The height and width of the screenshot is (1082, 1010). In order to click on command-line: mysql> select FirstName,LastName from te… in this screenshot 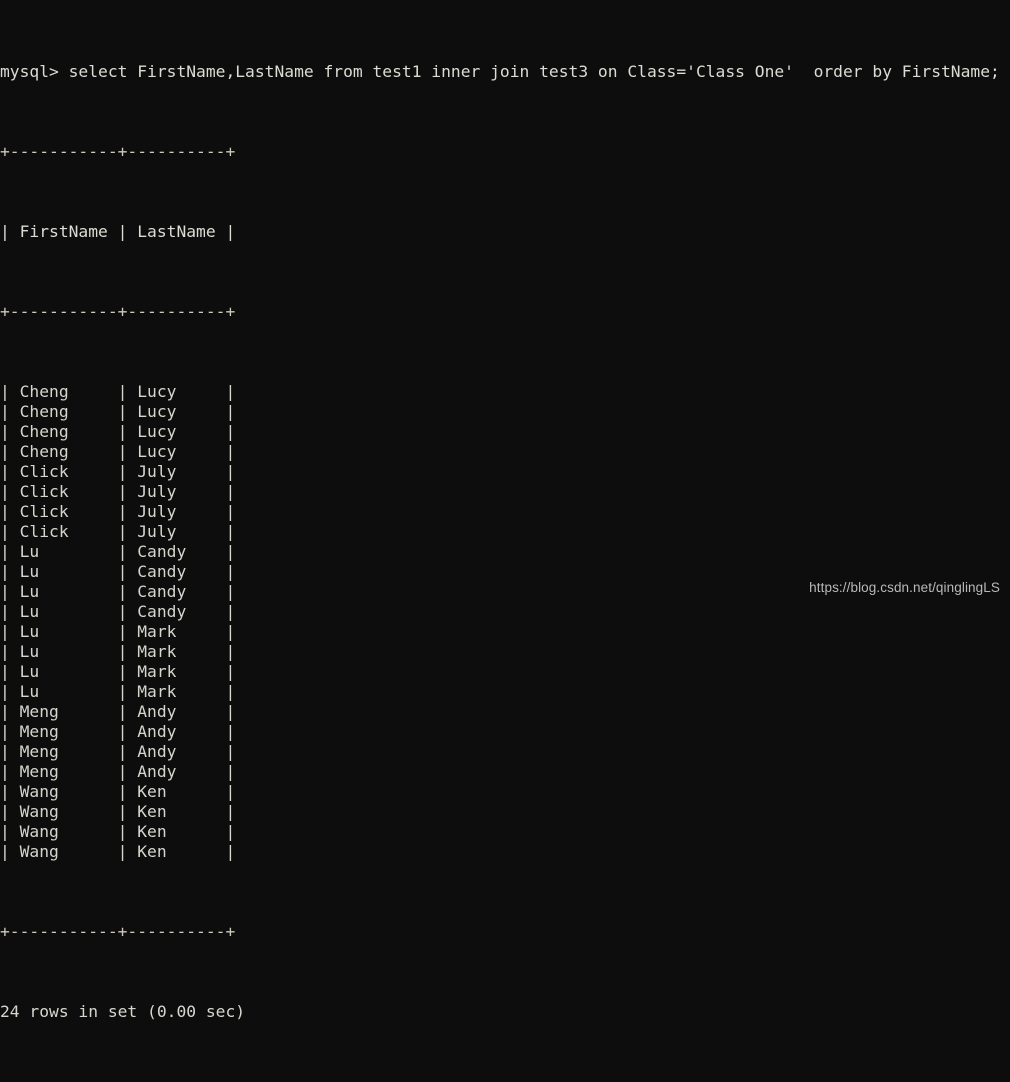, I will do `click(500, 71)`.